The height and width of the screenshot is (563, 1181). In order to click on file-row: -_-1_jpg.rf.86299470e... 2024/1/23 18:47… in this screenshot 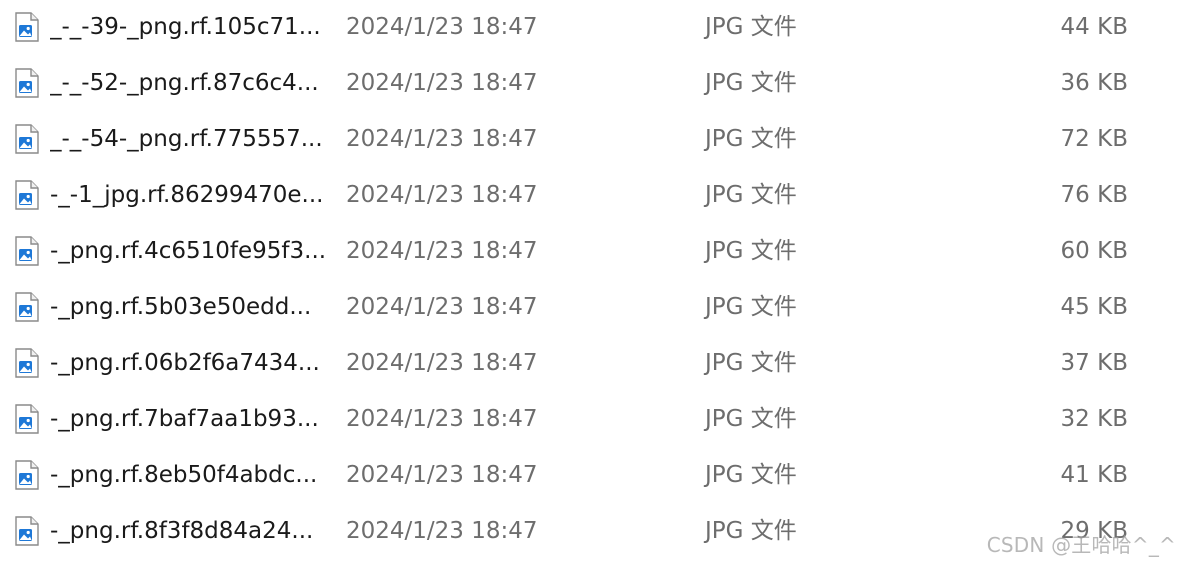, I will do `click(590, 196)`.